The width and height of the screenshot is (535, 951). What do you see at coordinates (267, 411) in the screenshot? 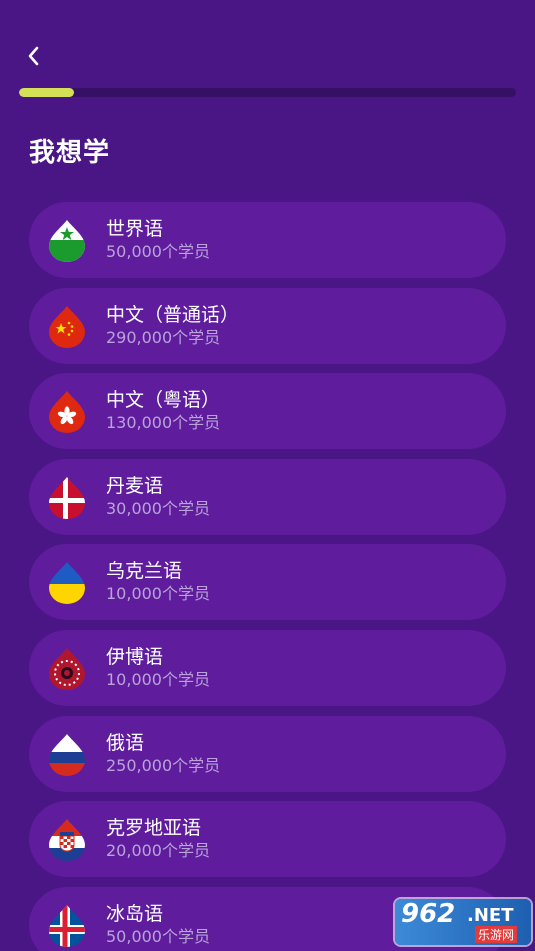
I see `language-item-cantonese: 中文（粤语） 130,000个学员` at bounding box center [267, 411].